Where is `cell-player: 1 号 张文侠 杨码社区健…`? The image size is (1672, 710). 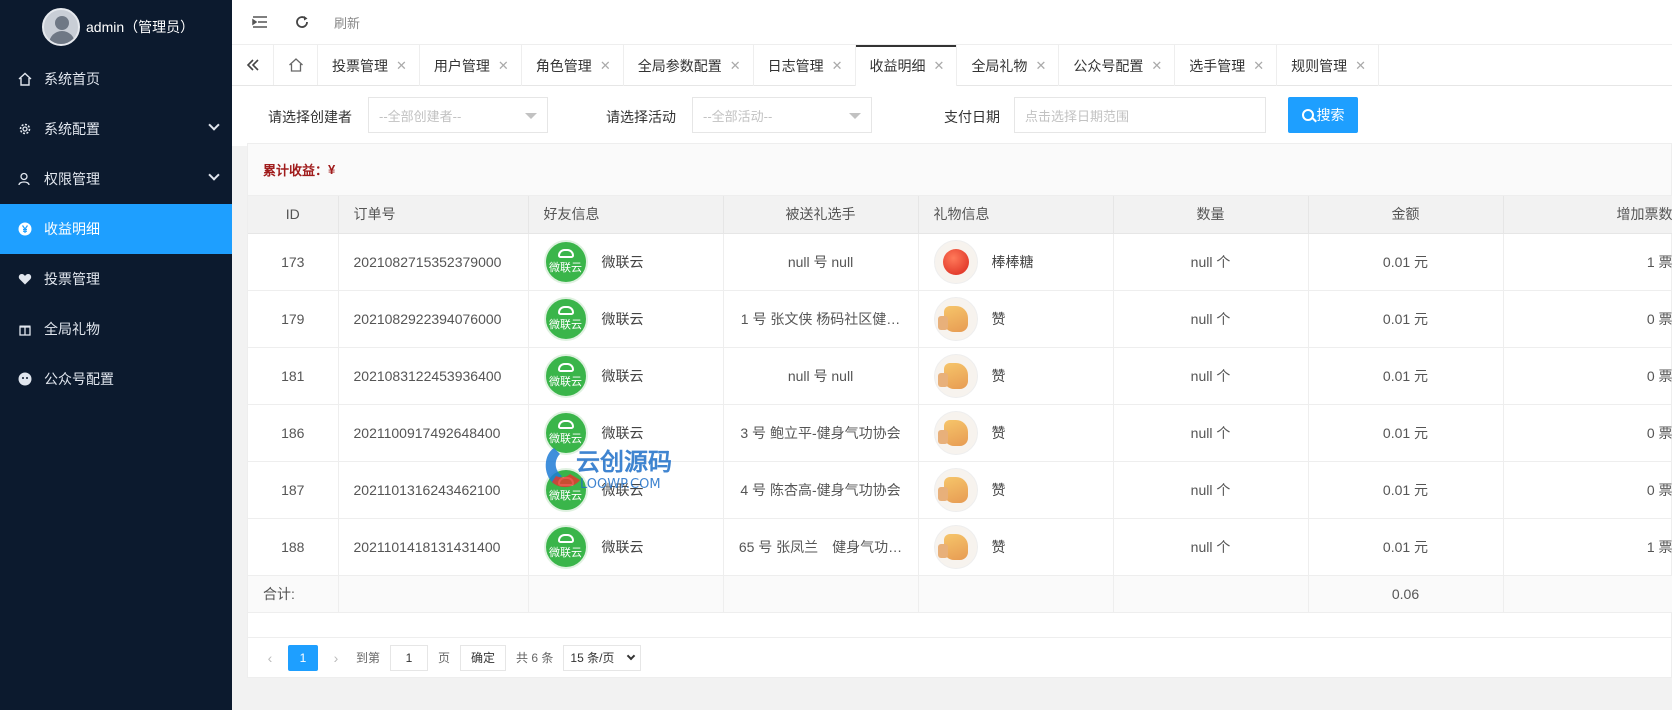
cell-player: 1 号 张文侠 杨码社区健… is located at coordinates (821, 319).